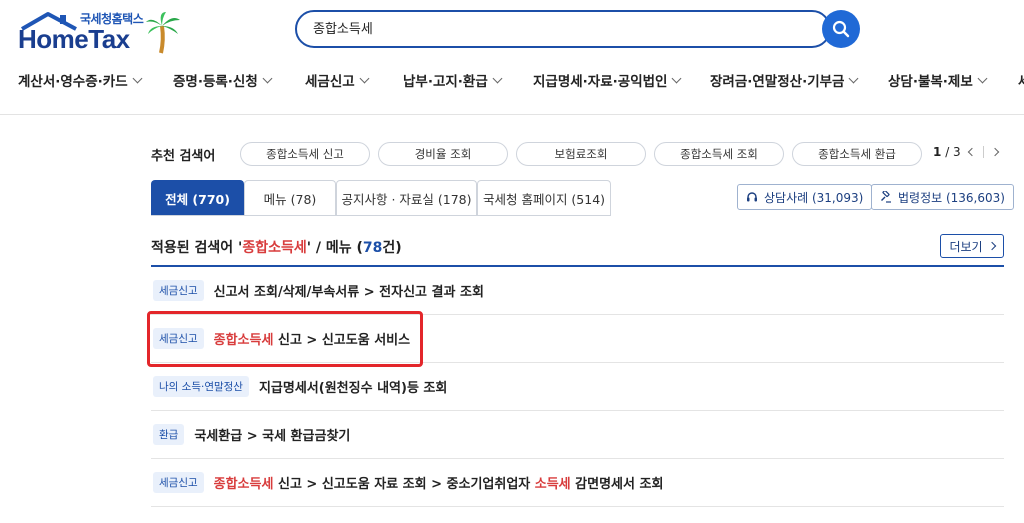 The image size is (1024, 523). Describe the element at coordinates (577, 291) in the screenshot. I see `result-row: 세금신고 신고서 조회/삭제/부속서류 > 전자신고 결과 조회` at that location.